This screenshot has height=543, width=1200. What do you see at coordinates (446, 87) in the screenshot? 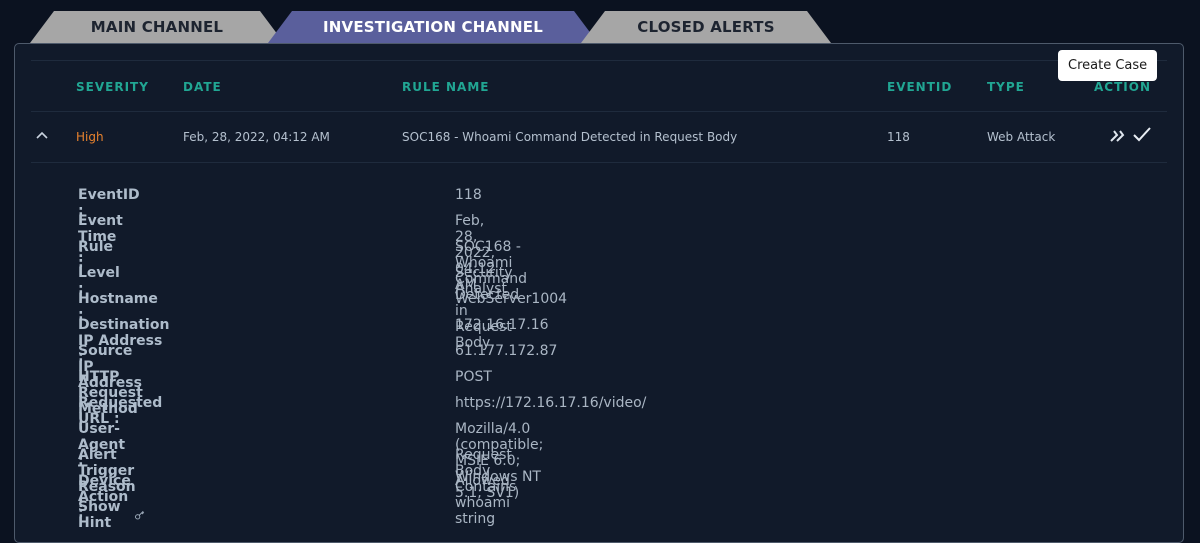
I see `column-header-rule-name: RULE NAME` at bounding box center [446, 87].